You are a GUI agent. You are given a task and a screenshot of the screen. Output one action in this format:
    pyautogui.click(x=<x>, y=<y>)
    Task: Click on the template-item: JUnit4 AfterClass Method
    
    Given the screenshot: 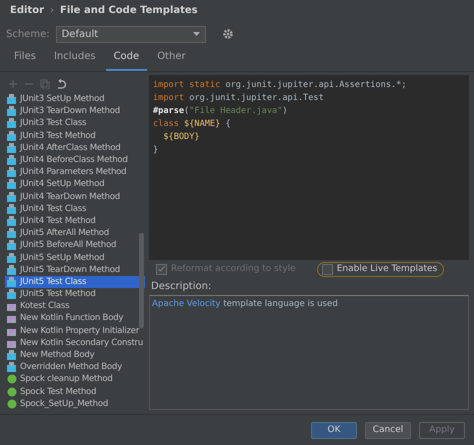 What is the action you would take?
    pyautogui.click(x=75, y=148)
    